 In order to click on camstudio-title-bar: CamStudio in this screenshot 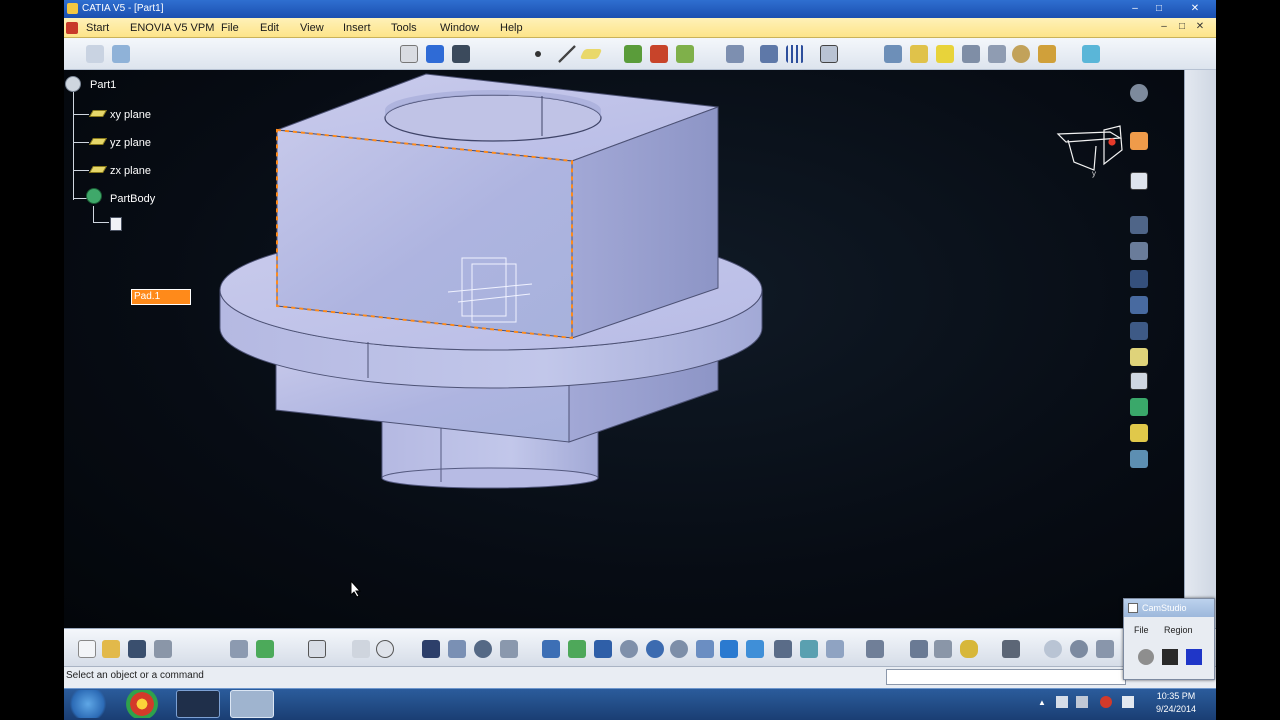, I will do `click(1169, 608)`.